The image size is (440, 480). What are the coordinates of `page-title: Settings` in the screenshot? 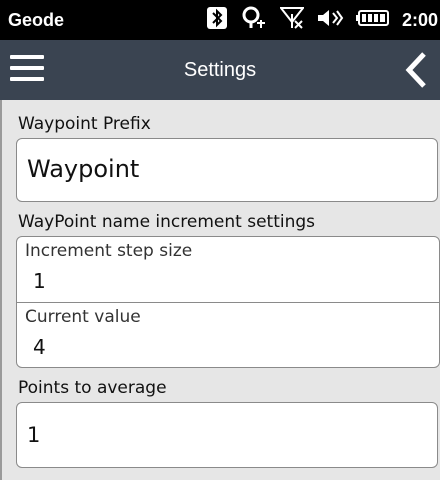 It's located at (220, 70).